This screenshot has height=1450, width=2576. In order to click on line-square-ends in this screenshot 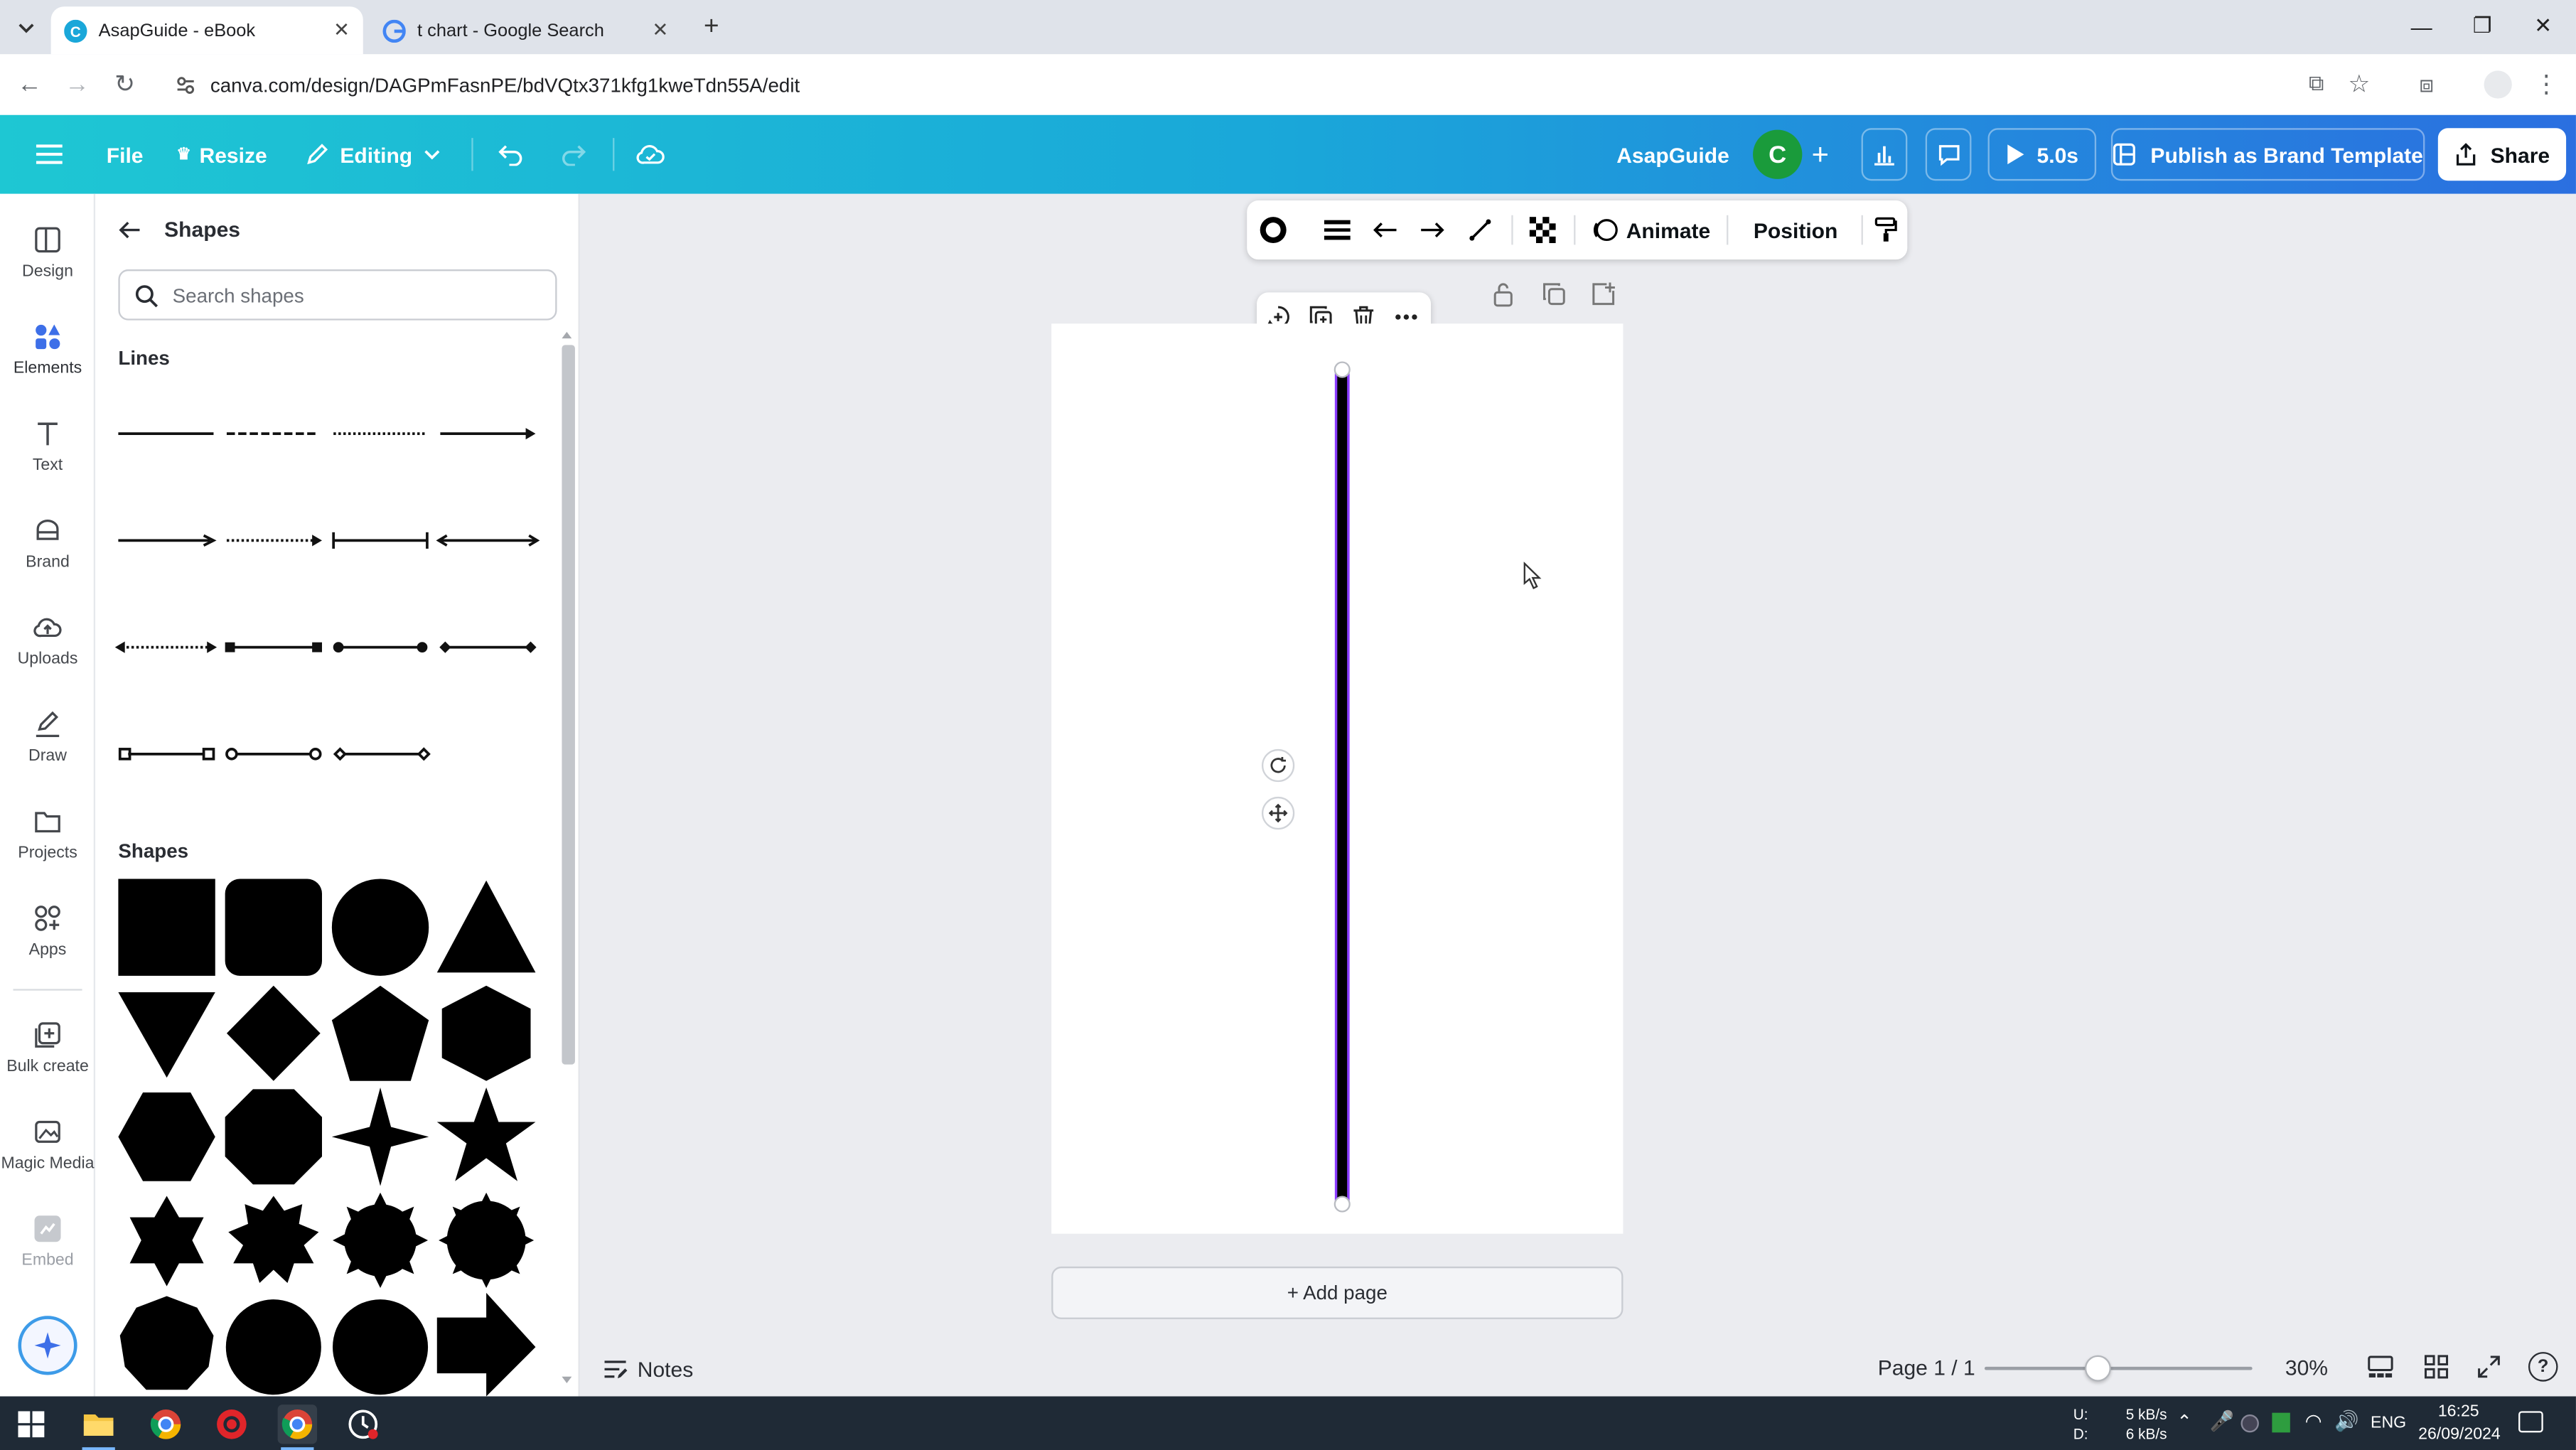, I will do `click(273, 647)`.